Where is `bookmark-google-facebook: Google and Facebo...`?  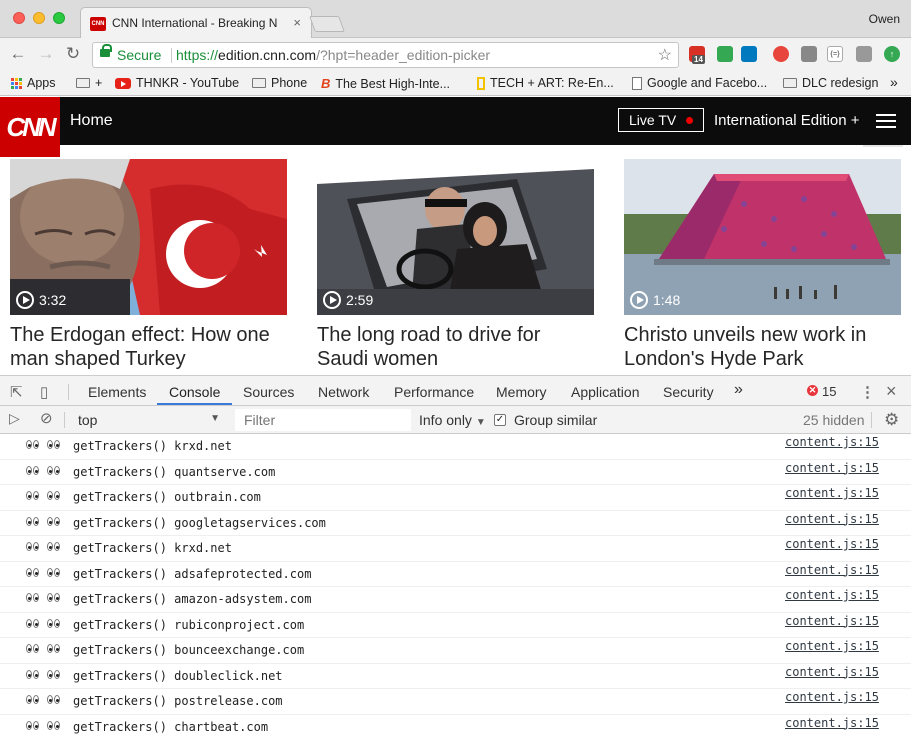
bookmark-google-facebook: Google and Facebo... is located at coordinates (699, 83).